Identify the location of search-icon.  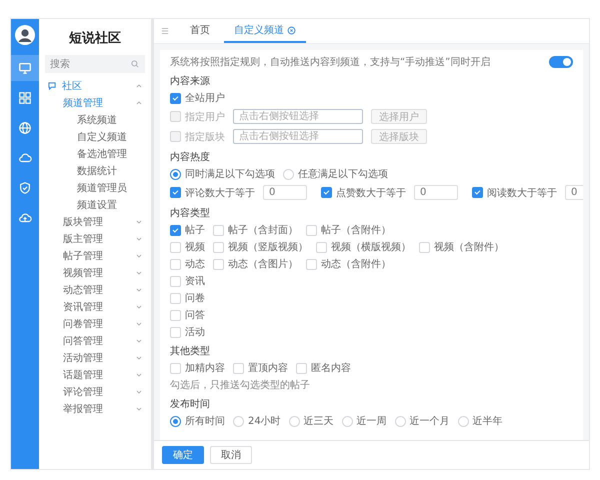
(135, 64).